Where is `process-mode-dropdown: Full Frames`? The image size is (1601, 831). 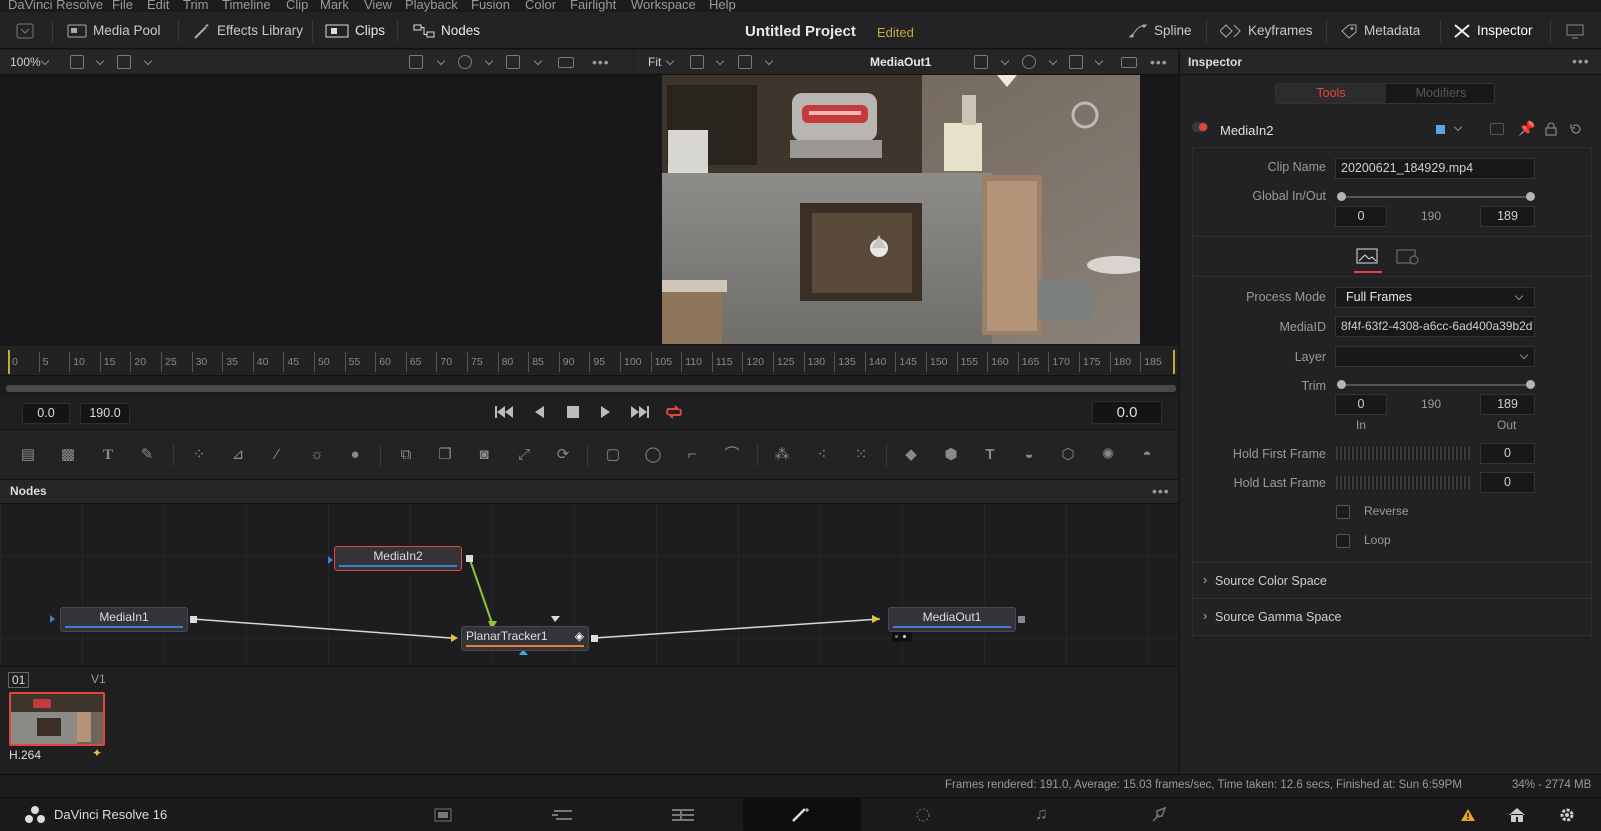 process-mode-dropdown: Full Frames is located at coordinates (1435, 297).